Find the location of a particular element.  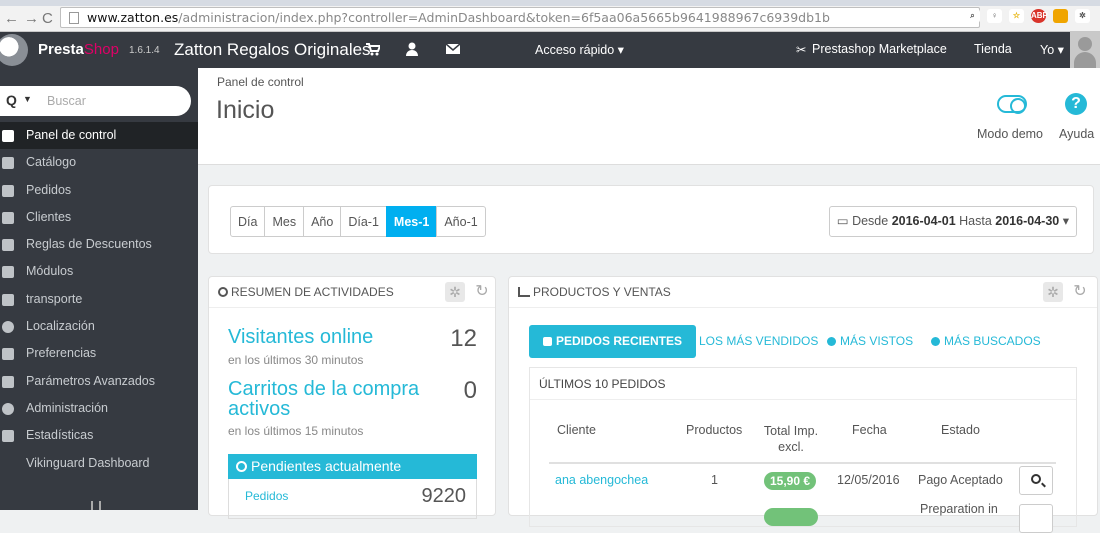

active-carts-label: Carritos de la compra activos is located at coordinates (335, 399).